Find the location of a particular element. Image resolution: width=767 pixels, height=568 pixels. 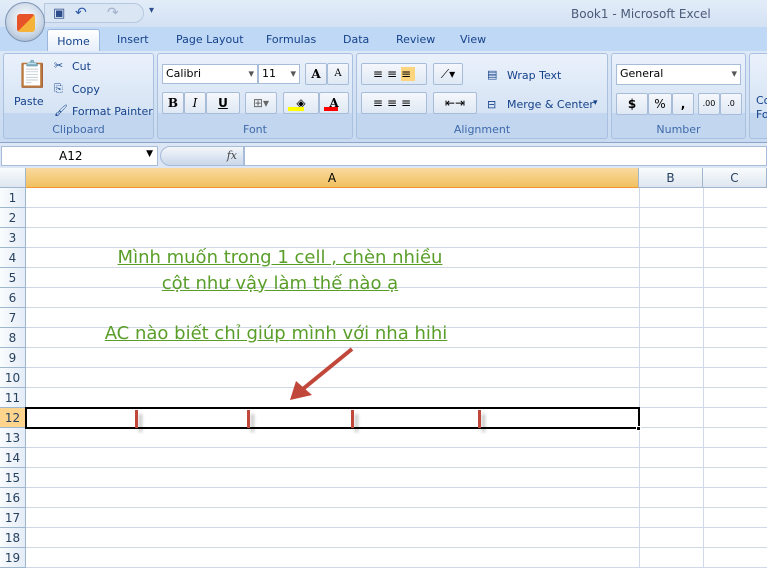

row-header-4: 4 is located at coordinates (13, 258).